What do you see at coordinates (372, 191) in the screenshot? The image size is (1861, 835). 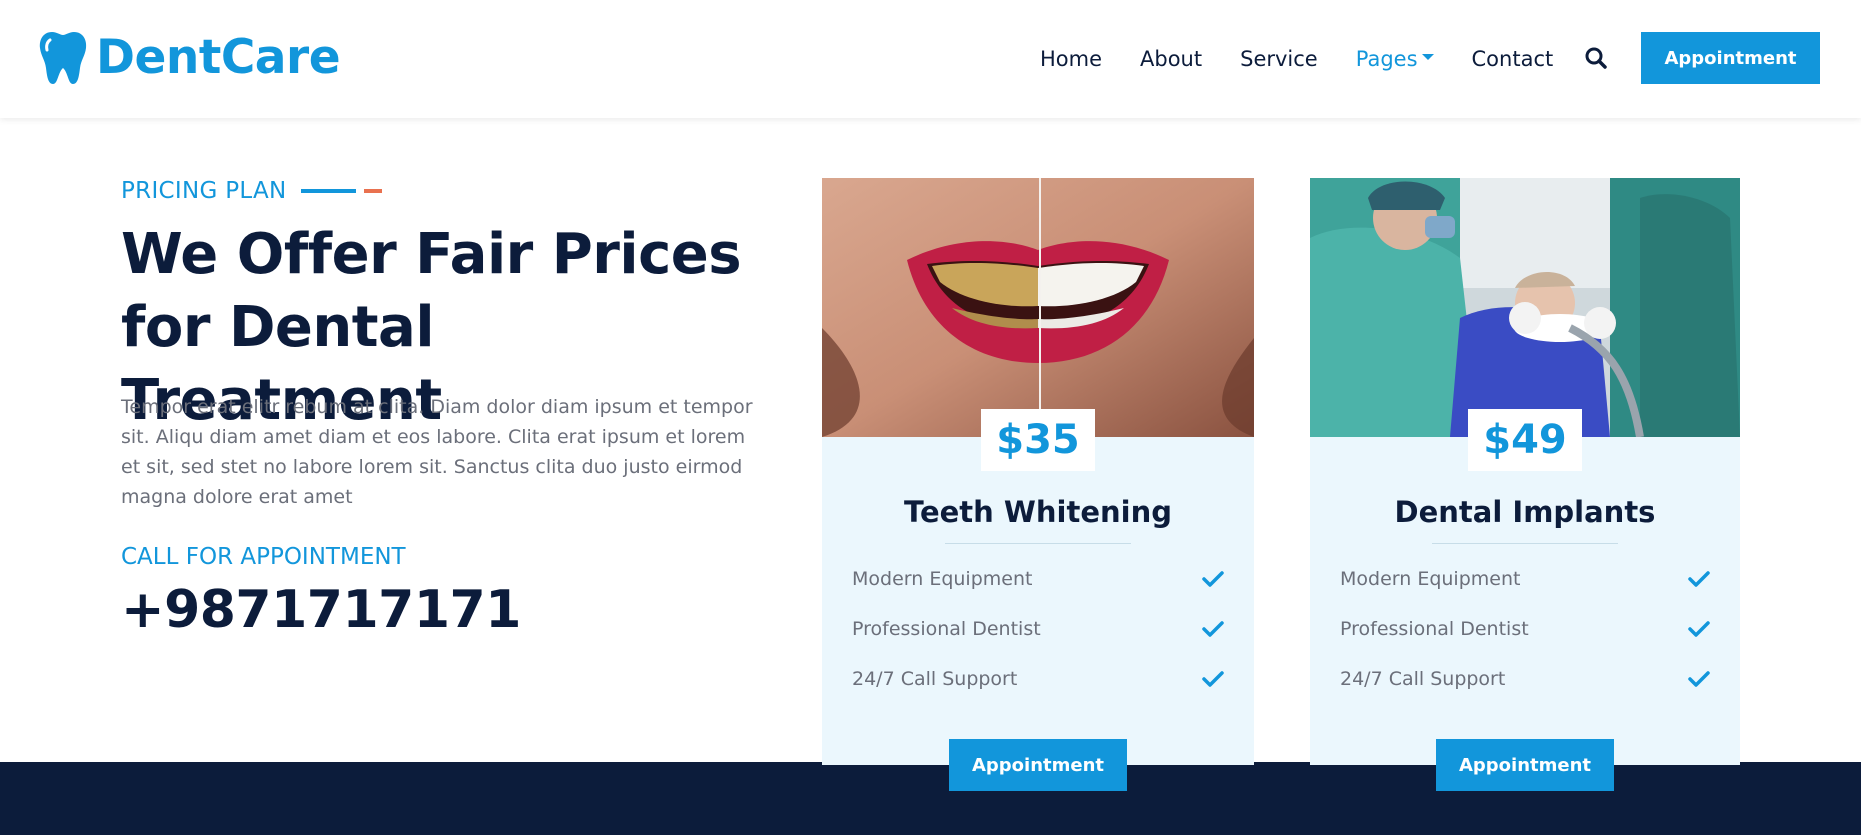 I see `eyebrow-divider-accent` at bounding box center [372, 191].